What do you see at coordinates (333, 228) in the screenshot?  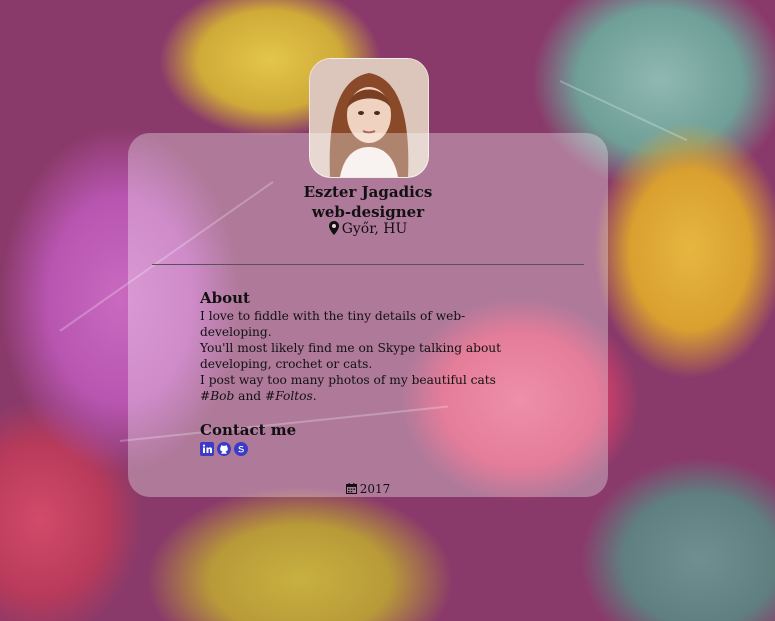 I see `map-pin-icon` at bounding box center [333, 228].